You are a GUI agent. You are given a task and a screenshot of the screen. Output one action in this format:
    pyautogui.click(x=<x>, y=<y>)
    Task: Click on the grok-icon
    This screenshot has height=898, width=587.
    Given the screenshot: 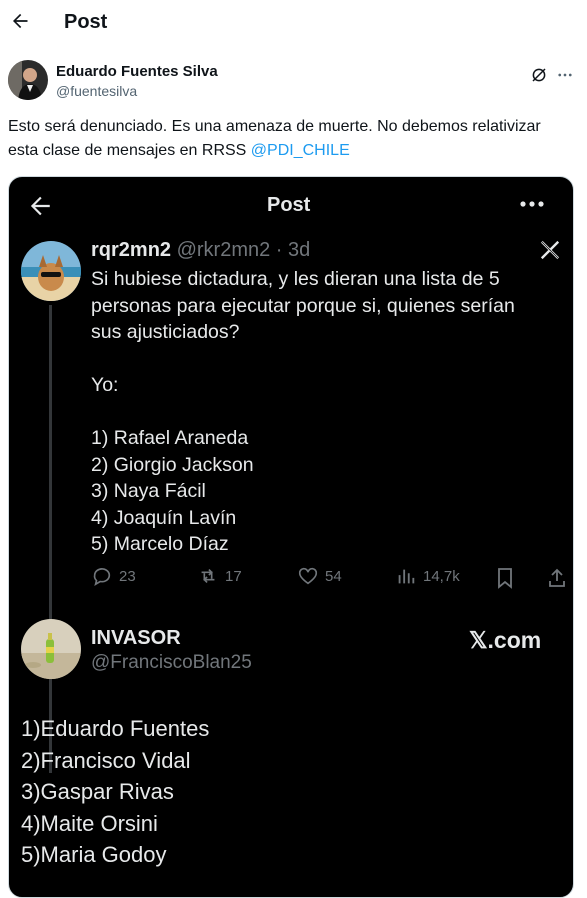 What is the action you would take?
    pyautogui.click(x=539, y=75)
    